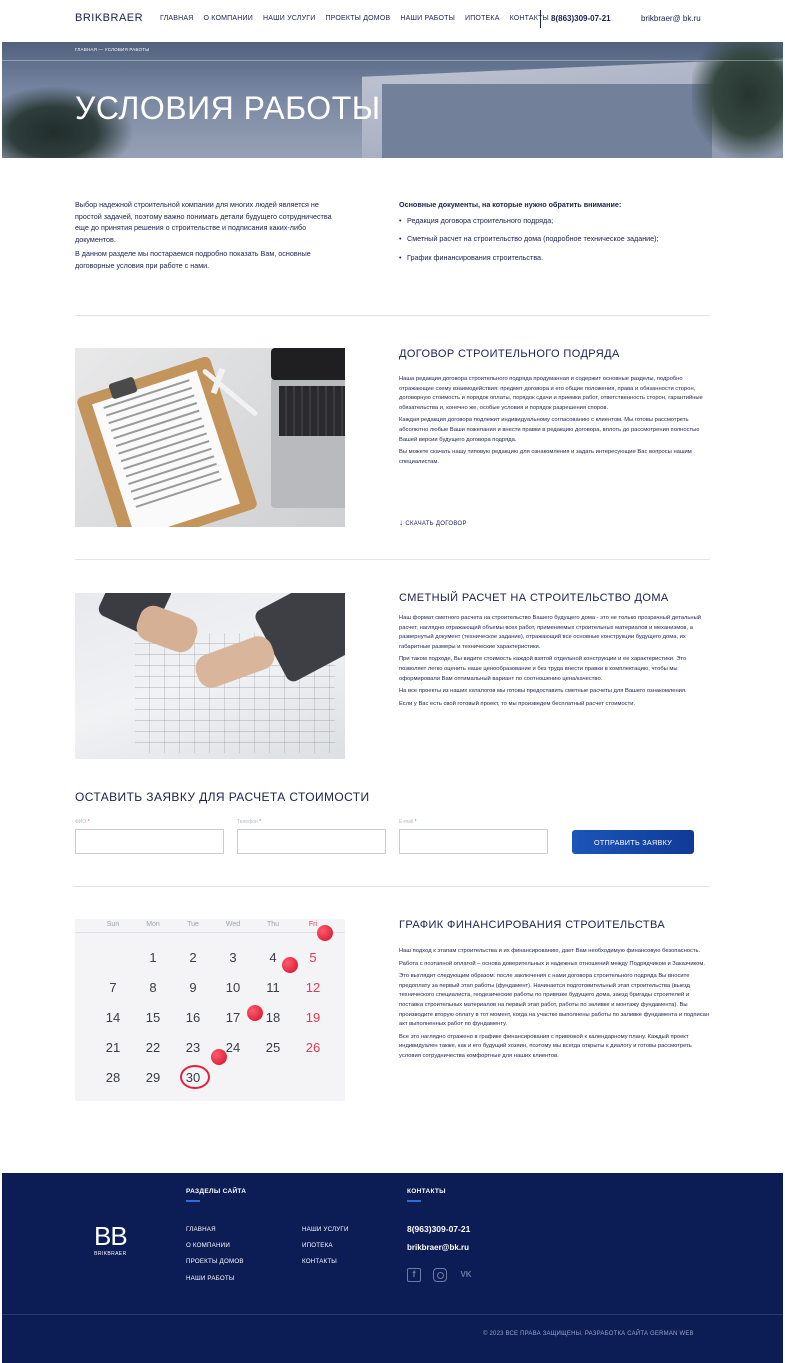 The height and width of the screenshot is (1363, 785). Describe the element at coordinates (215, 1261) in the screenshot. I see `footer-link-projects: ПРОЕКТЫ ДОМОВ` at that location.